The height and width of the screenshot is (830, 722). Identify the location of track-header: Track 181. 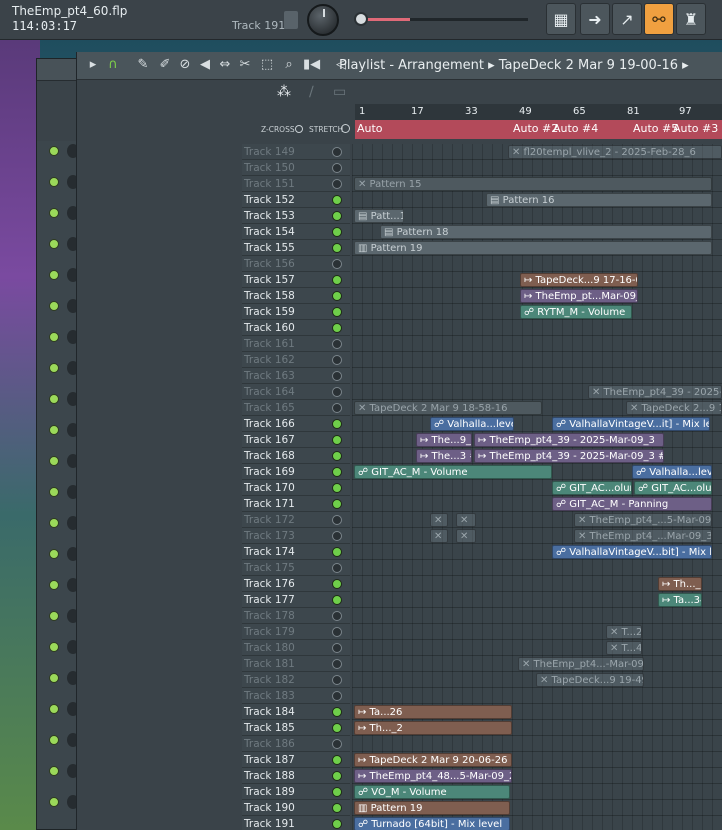
(296, 664).